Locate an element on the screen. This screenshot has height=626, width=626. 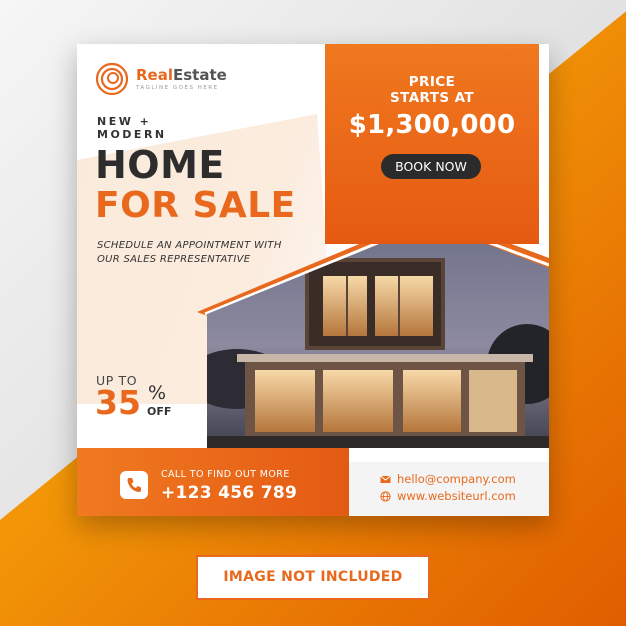
discount-percent-sign: % is located at coordinates (157, 393).